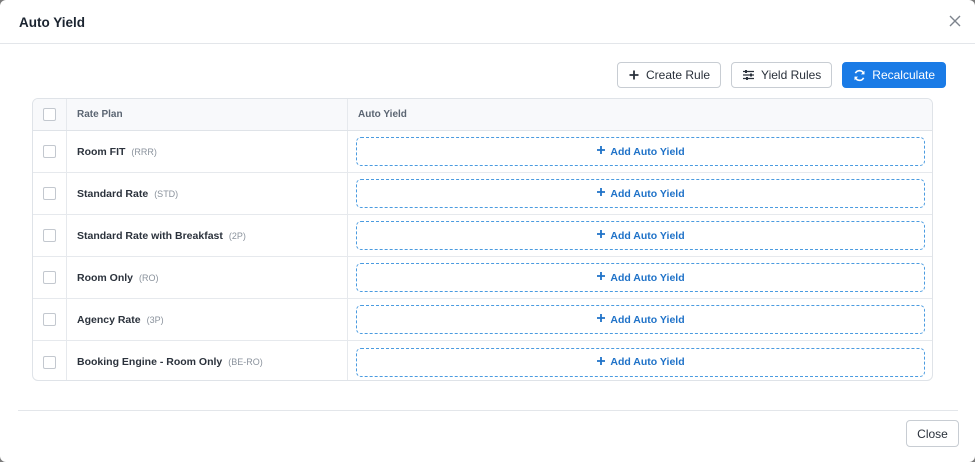 The width and height of the screenshot is (975, 462). Describe the element at coordinates (932, 433) in the screenshot. I see `close-button: Close` at that location.